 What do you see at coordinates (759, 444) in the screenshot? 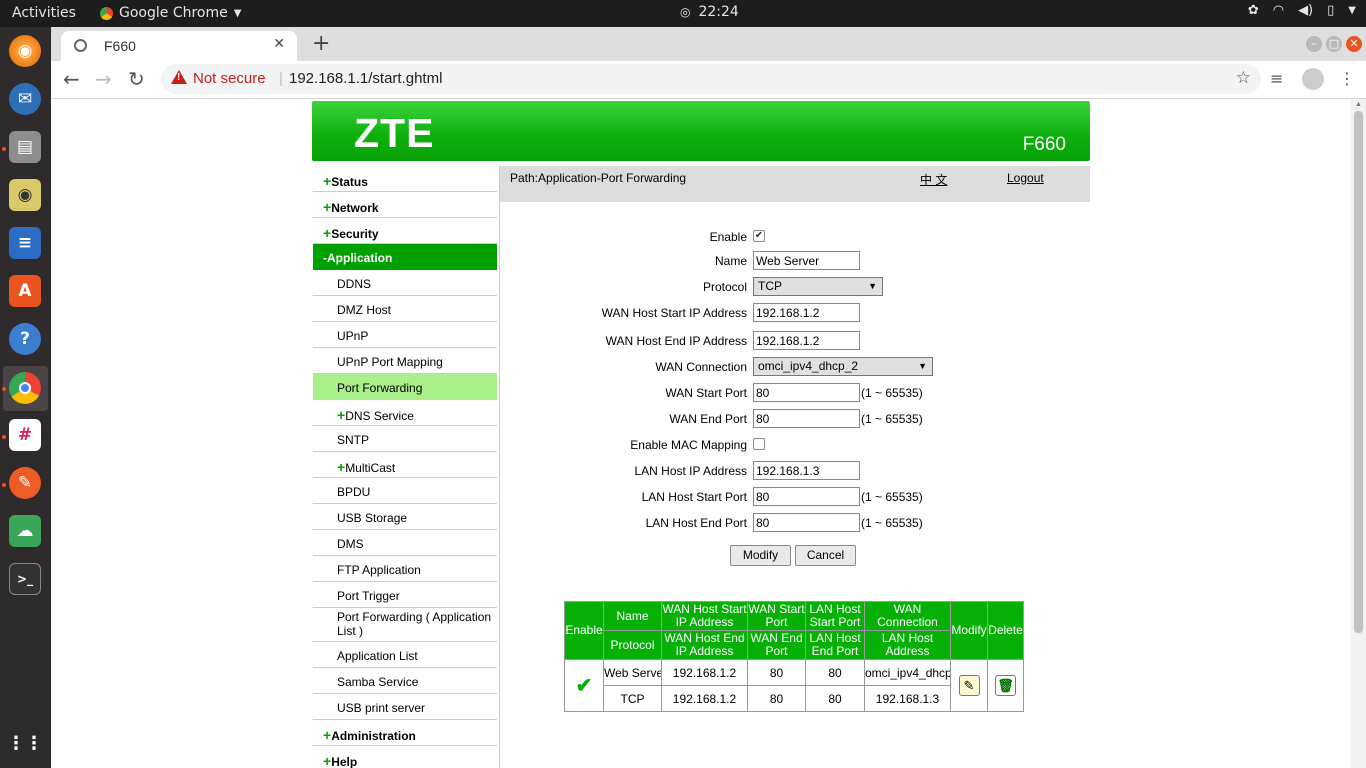
I see `mac-mapping-checkbox` at bounding box center [759, 444].